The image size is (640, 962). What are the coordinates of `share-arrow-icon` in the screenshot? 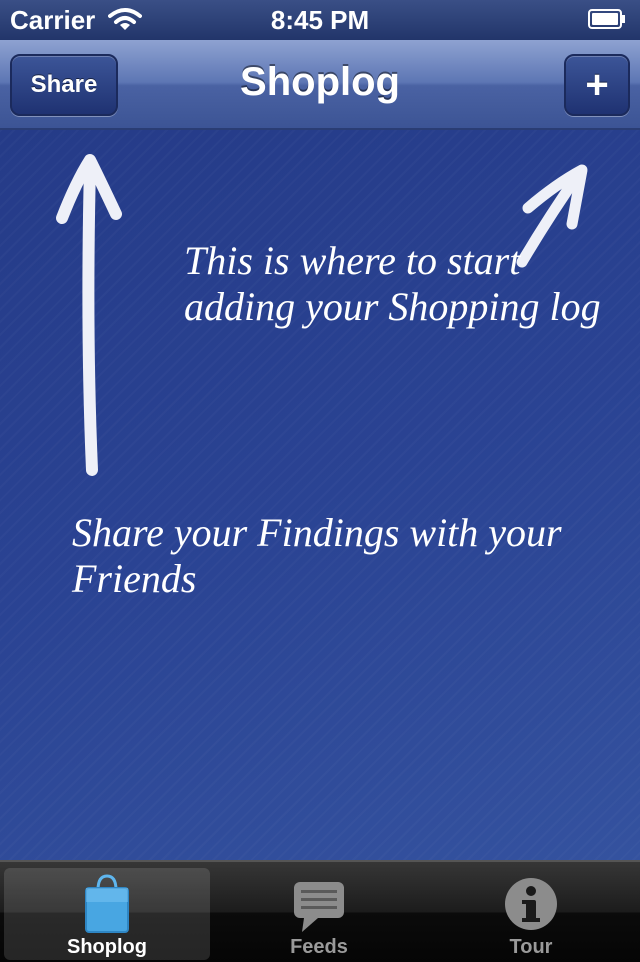 It's located at (89, 315).